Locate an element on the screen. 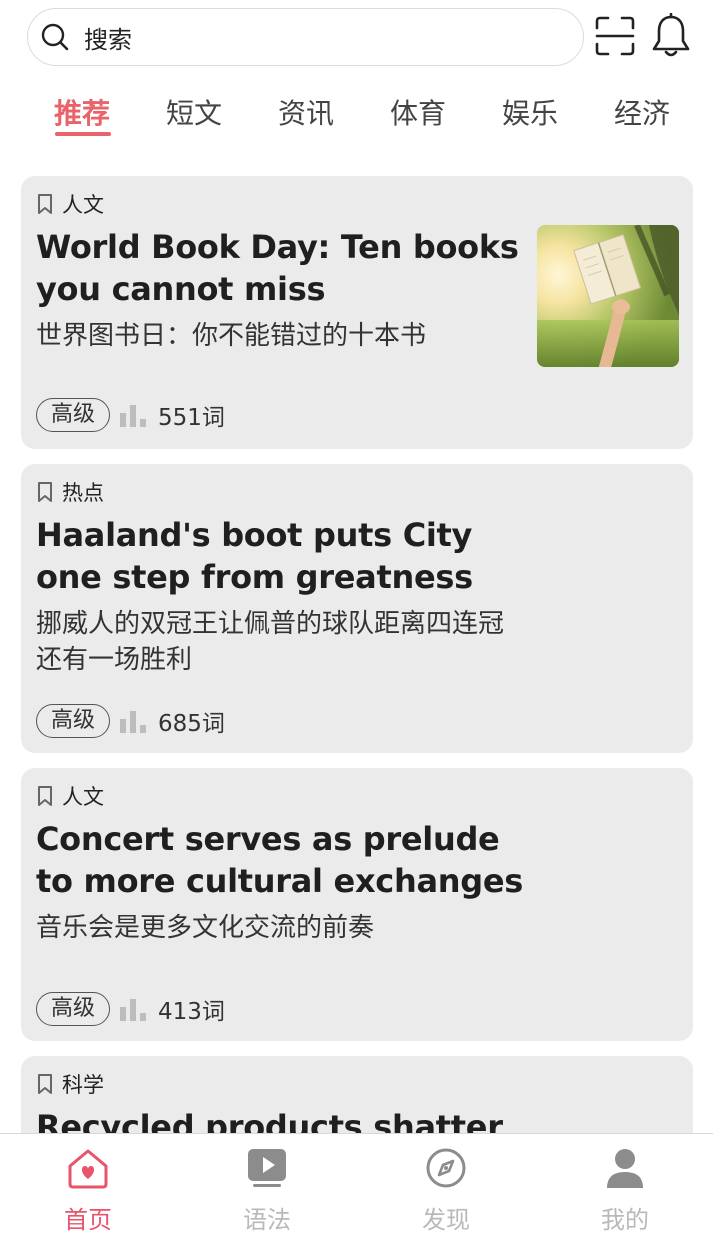 This screenshot has height=1235, width=713. article-thumbnail is located at coordinates (608, 296).